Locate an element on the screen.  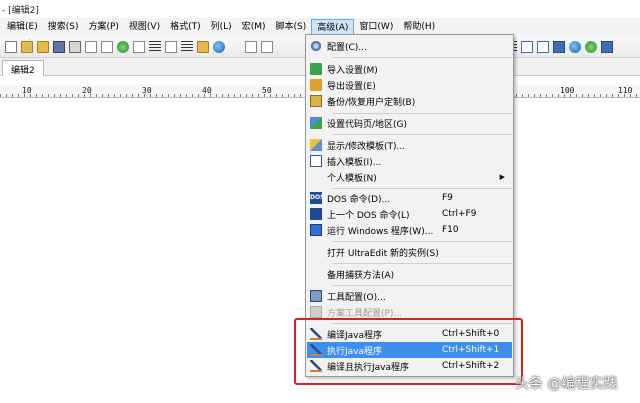
backup-icon is located at coordinates (316, 101).